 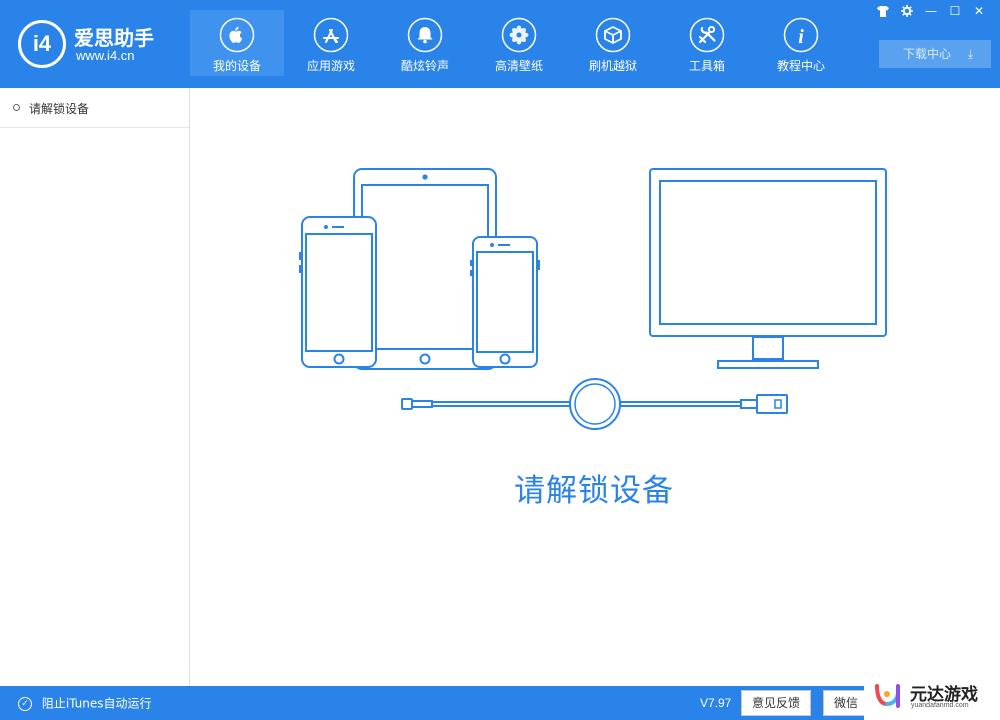 What do you see at coordinates (716, 703) in the screenshot?
I see `version-label: V7.97` at bounding box center [716, 703].